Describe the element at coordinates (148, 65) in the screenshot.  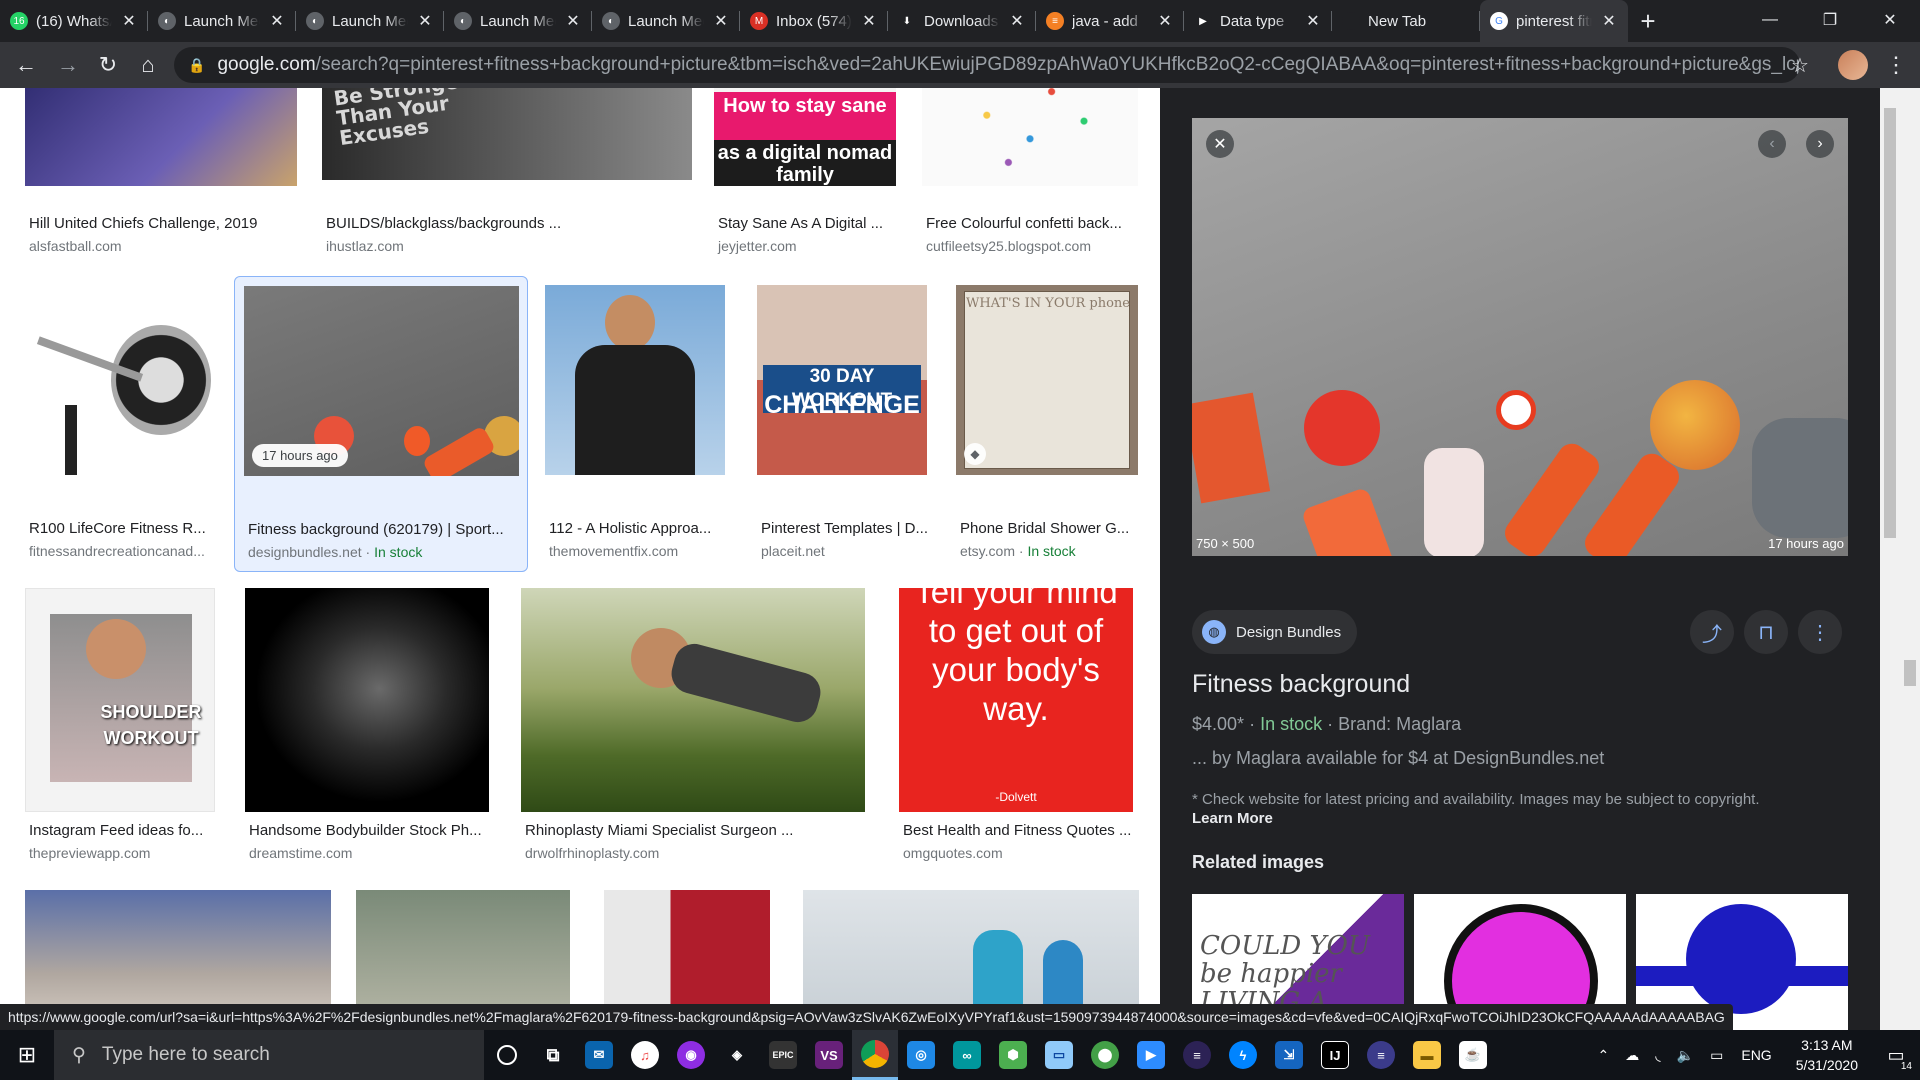
I see `home-button: ⌂` at that location.